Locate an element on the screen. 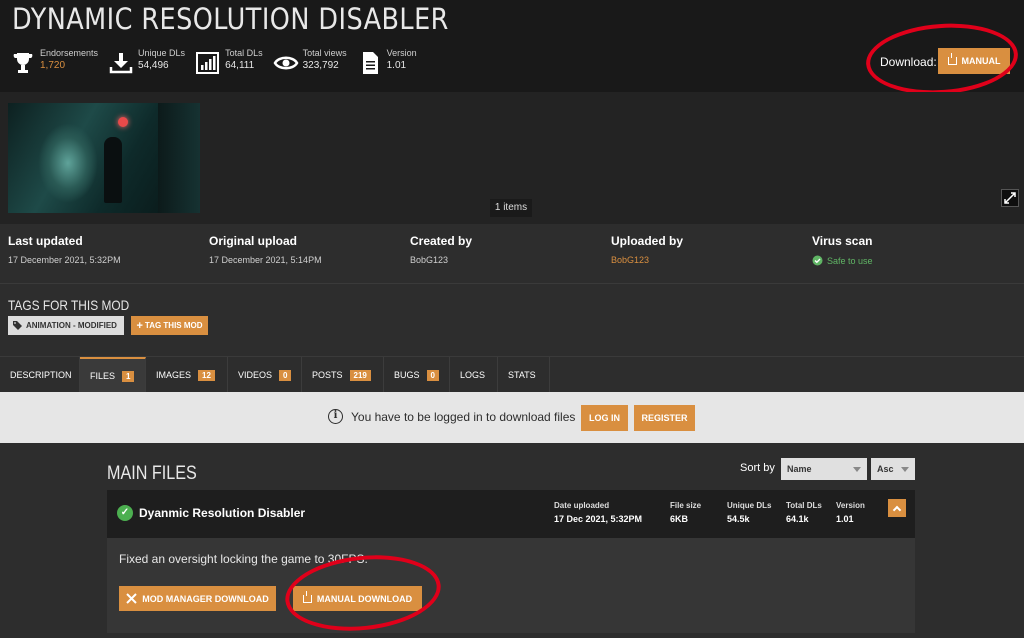  tag-this-mod-button: + TAG THIS MOD is located at coordinates (169, 325).